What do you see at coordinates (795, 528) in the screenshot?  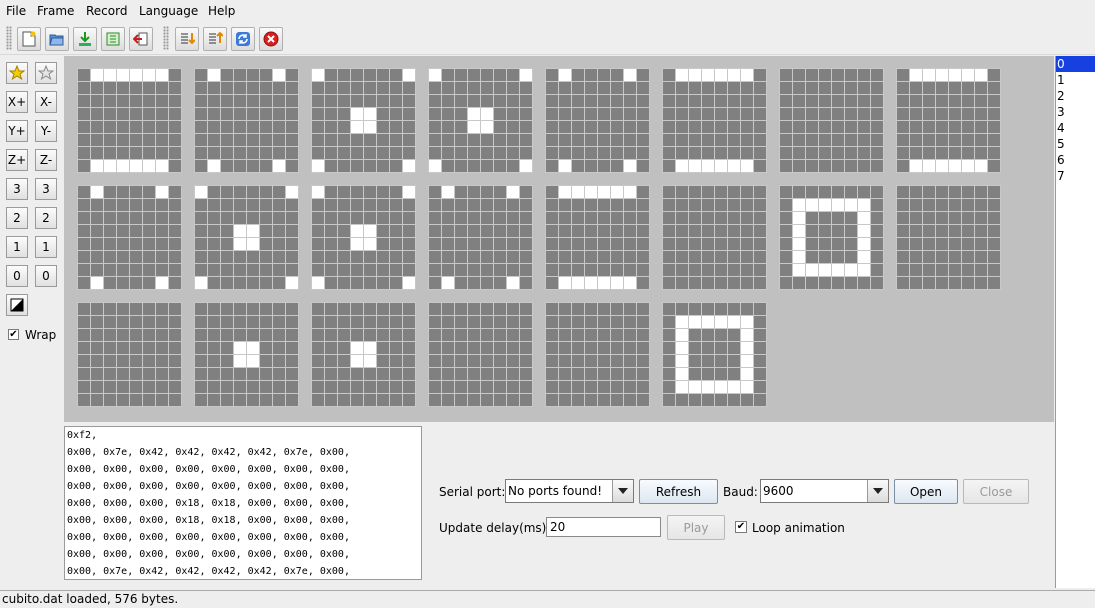 I see `loop-animation-option: ✔ Loop animation` at bounding box center [795, 528].